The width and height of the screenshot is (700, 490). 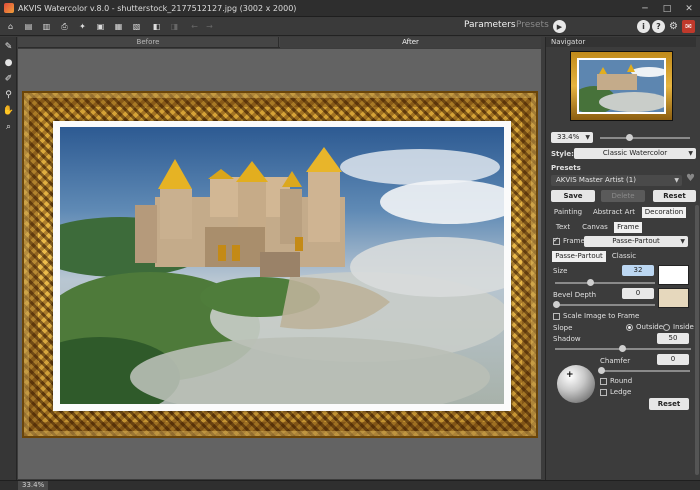 I want to click on size-slider-knob, so click(x=590, y=282).